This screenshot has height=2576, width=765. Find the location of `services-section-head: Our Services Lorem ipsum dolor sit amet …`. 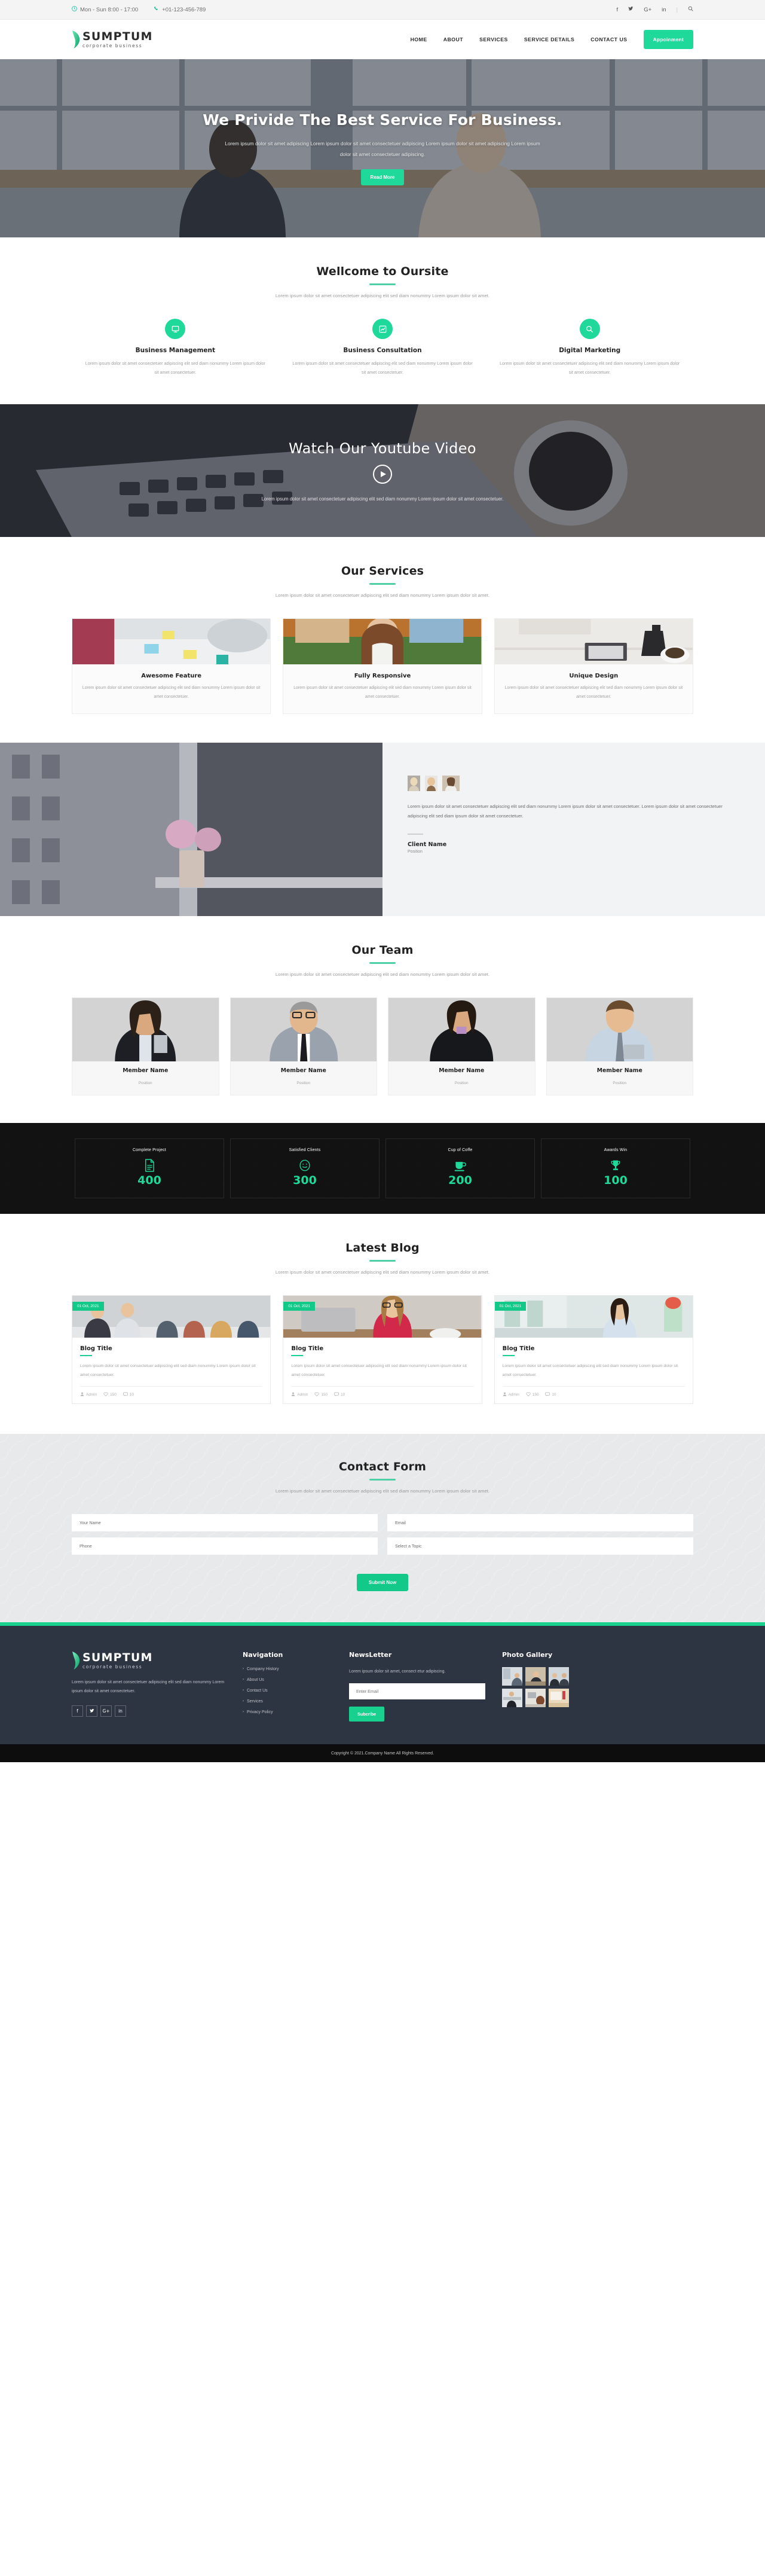

services-section-head: Our Services Lorem ipsum dolor sit amet … is located at coordinates (382, 581).